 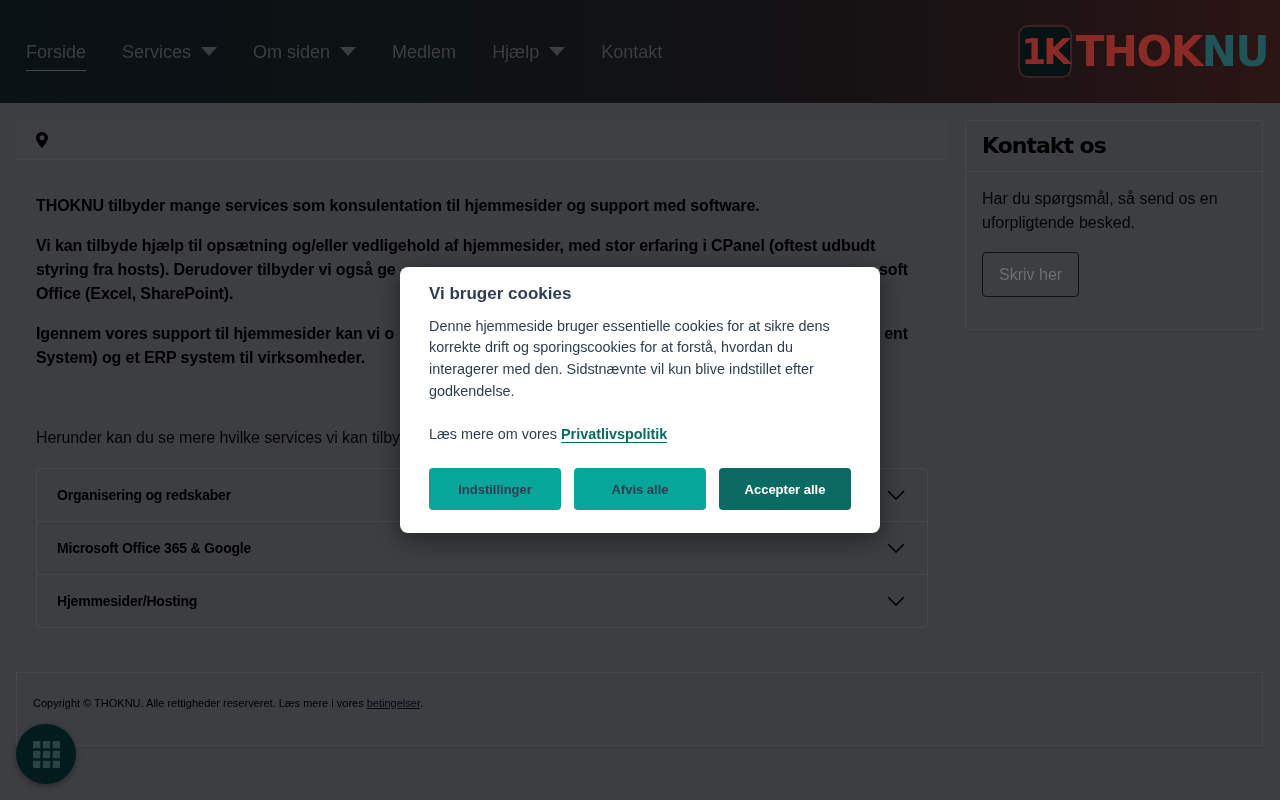 What do you see at coordinates (218, 438) in the screenshot?
I see `paragraph-text: Herunder kan du se mere hvilke services vi kan tilby` at bounding box center [218, 438].